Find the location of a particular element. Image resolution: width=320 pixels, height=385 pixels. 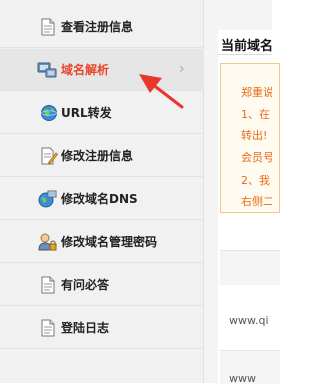

table-header-row is located at coordinates (250, 267).